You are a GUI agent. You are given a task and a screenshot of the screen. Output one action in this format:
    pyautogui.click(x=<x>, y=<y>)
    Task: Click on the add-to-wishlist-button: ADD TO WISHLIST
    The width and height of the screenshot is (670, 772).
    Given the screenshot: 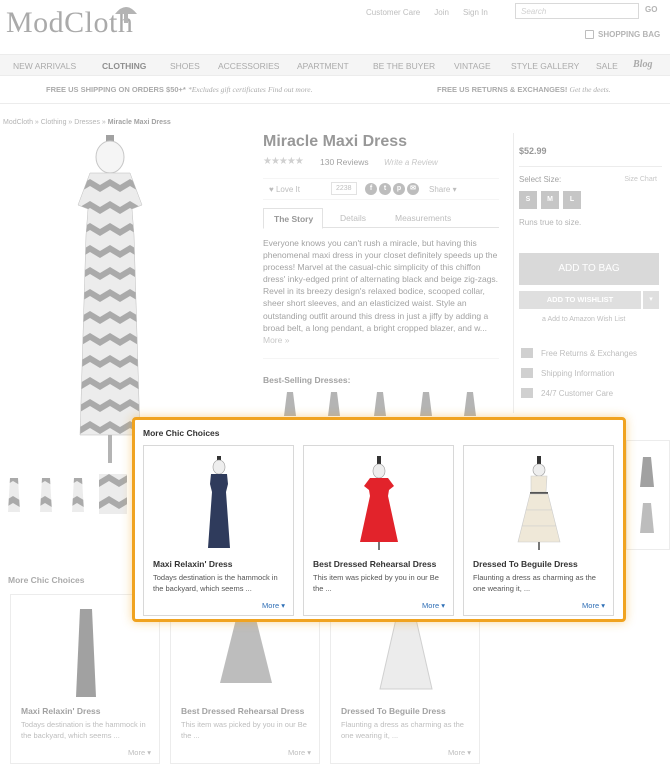 What is the action you would take?
    pyautogui.click(x=580, y=300)
    